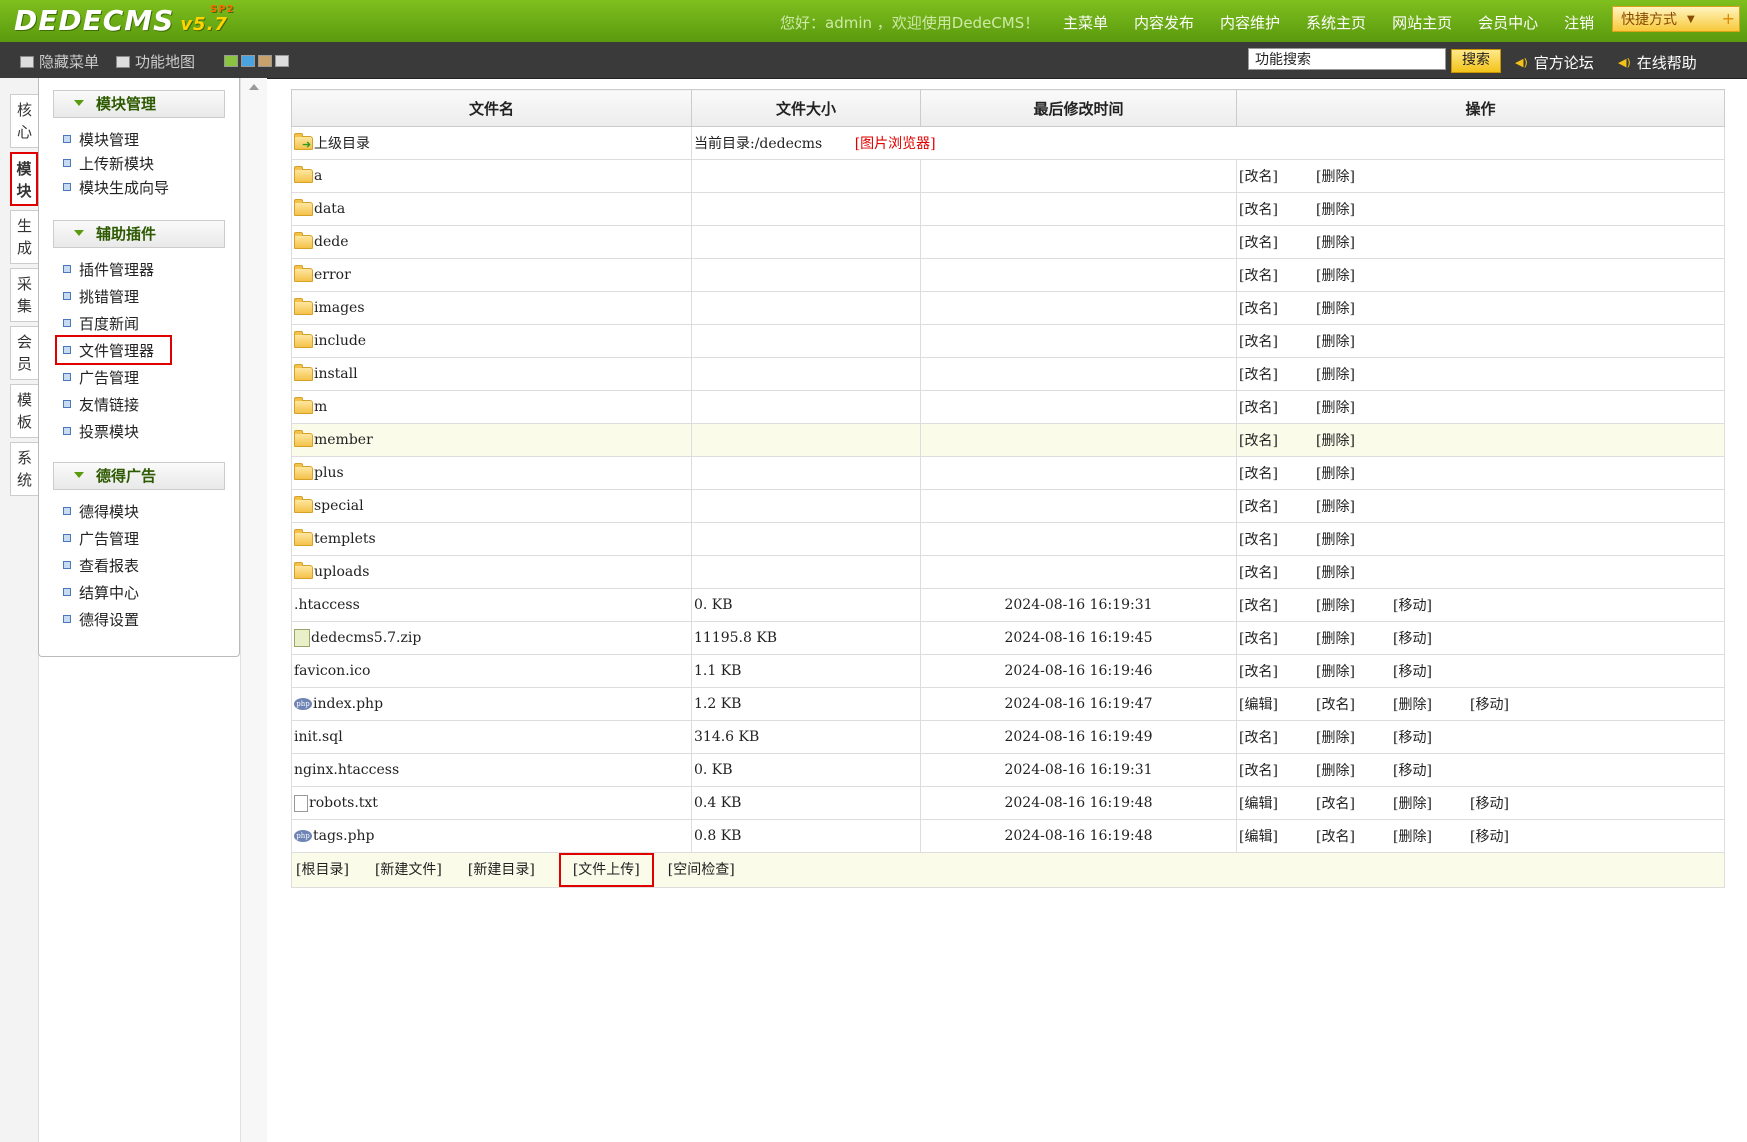 This screenshot has width=1747, height=1142. What do you see at coordinates (491, 770) in the screenshot?
I see `file-link: nginx.htaccess` at bounding box center [491, 770].